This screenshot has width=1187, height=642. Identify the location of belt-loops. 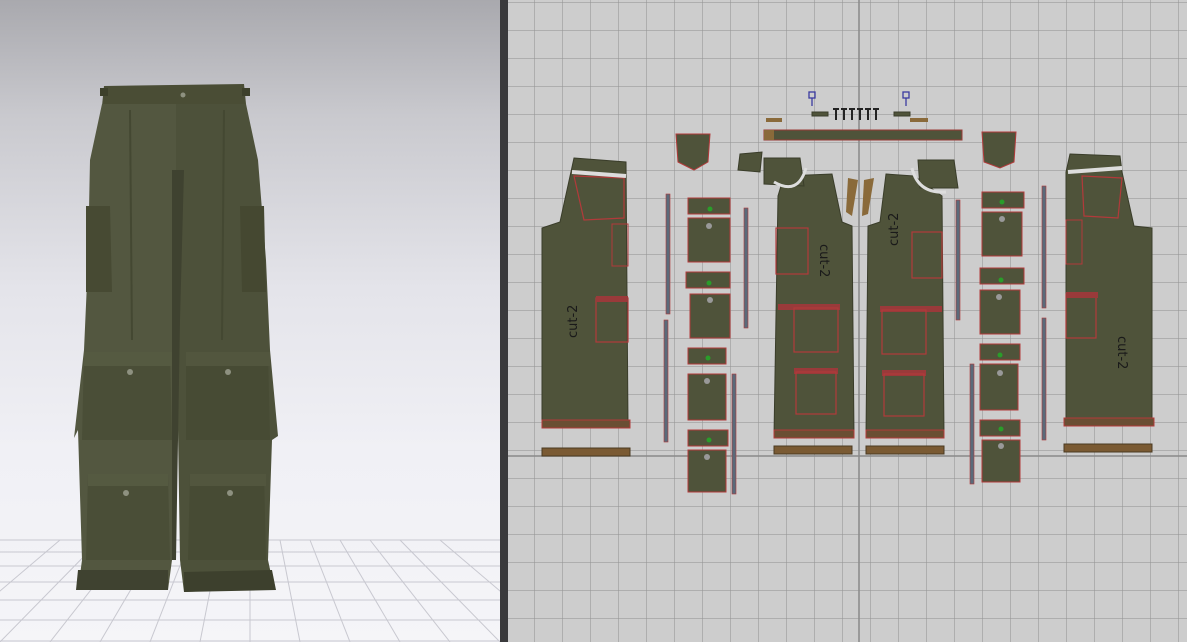
(856, 114).